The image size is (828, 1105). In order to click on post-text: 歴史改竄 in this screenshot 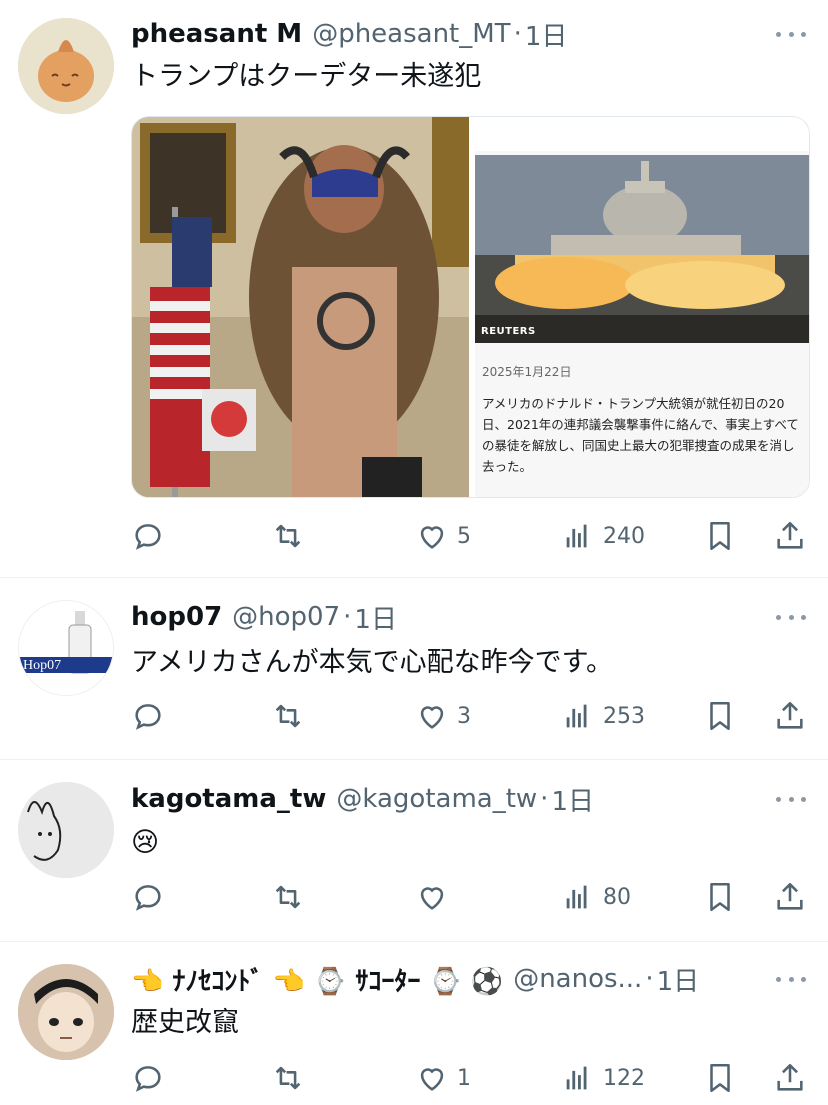, I will do `click(185, 1022)`.